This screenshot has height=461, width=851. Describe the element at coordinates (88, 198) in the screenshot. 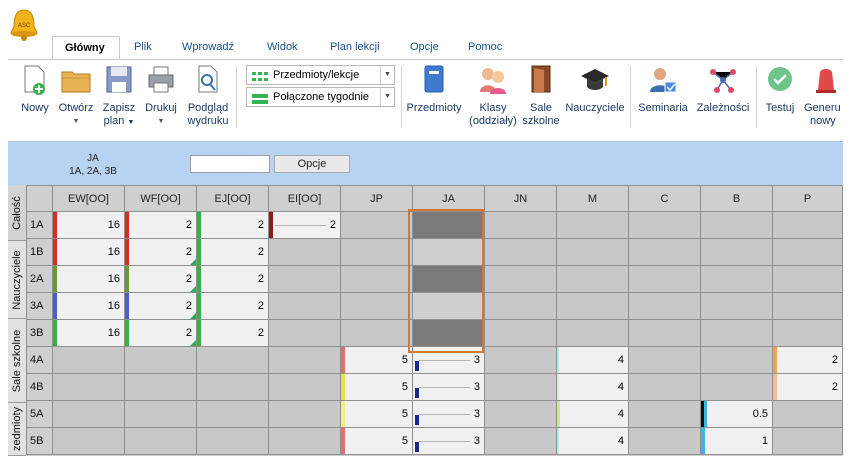

I see `column-header: EW[OO]` at that location.